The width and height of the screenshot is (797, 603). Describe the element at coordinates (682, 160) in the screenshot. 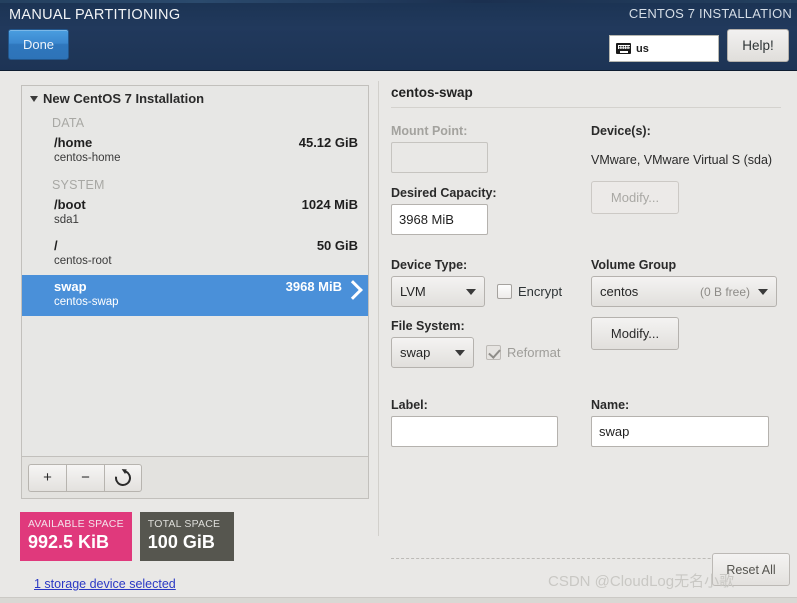

I see `devices-value: VMware, VMware Virtual S (sda)` at that location.